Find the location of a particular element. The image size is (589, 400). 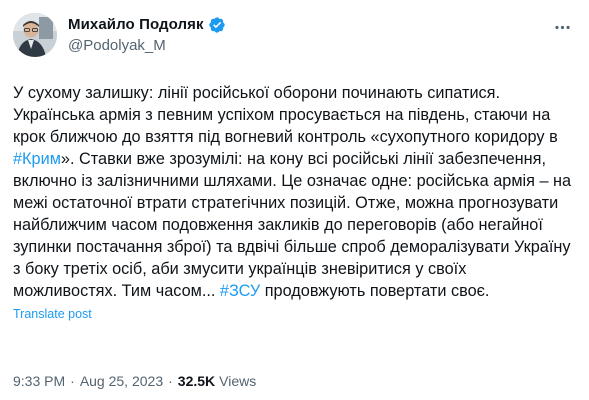

tweet-meta: 9:33 PM · Aug 25, 2023 · 32.5K Views is located at coordinates (134, 381).